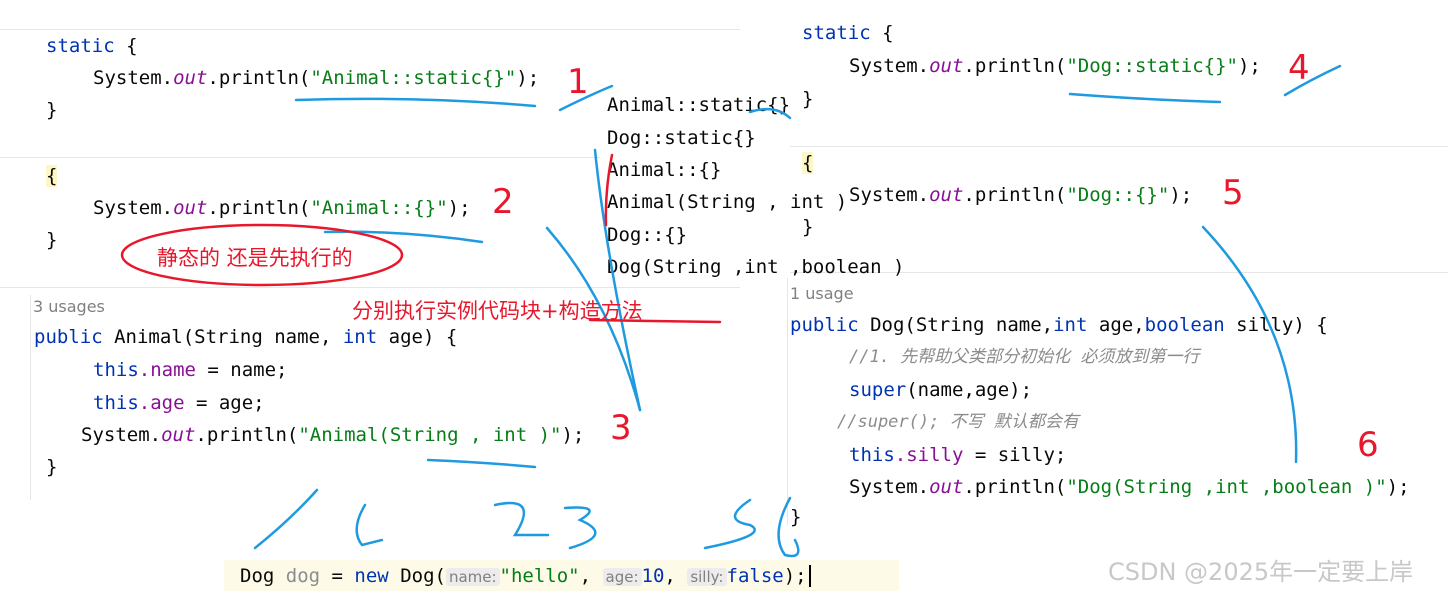 The image size is (1448, 593). Describe the element at coordinates (1233, 193) in the screenshot. I see `order-number: 5` at that location.